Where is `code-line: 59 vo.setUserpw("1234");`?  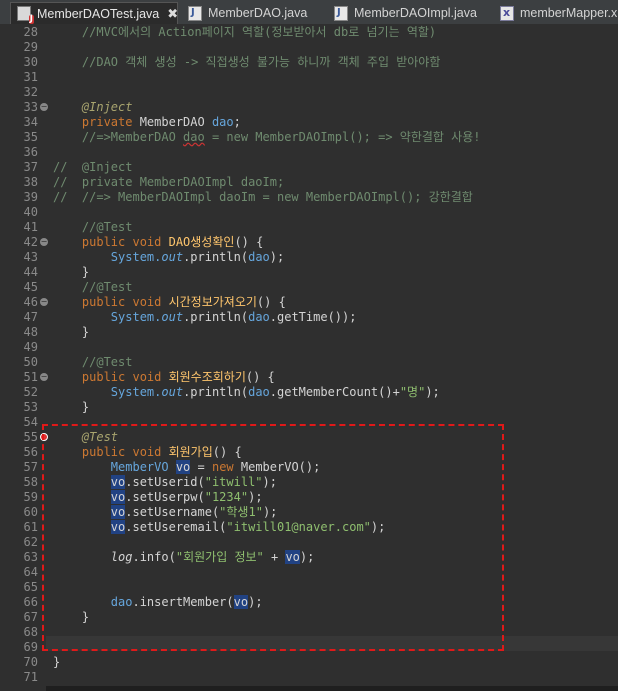 code-line: 59 vo.setUserpw("1234"); is located at coordinates (309, 497).